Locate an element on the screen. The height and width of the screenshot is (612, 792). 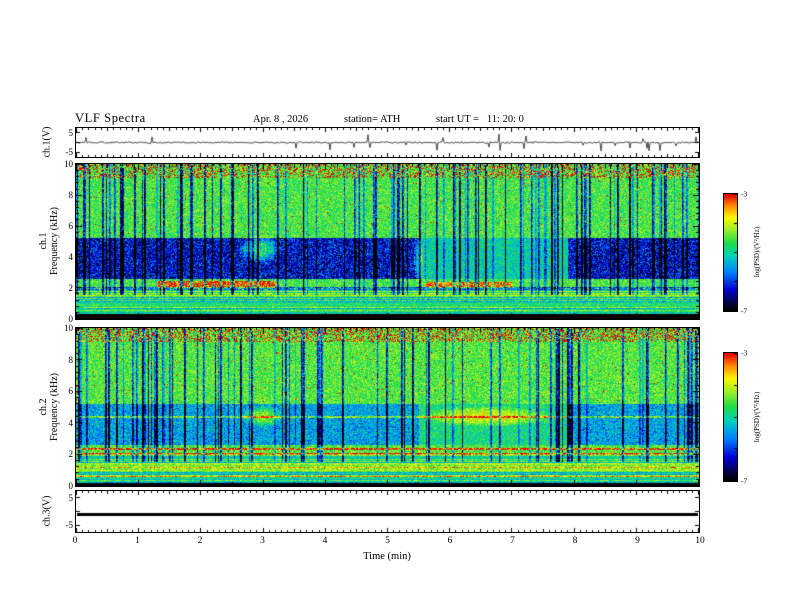
figure-start-ut: start UT = 11: 20: 0 is located at coordinates (480, 119).